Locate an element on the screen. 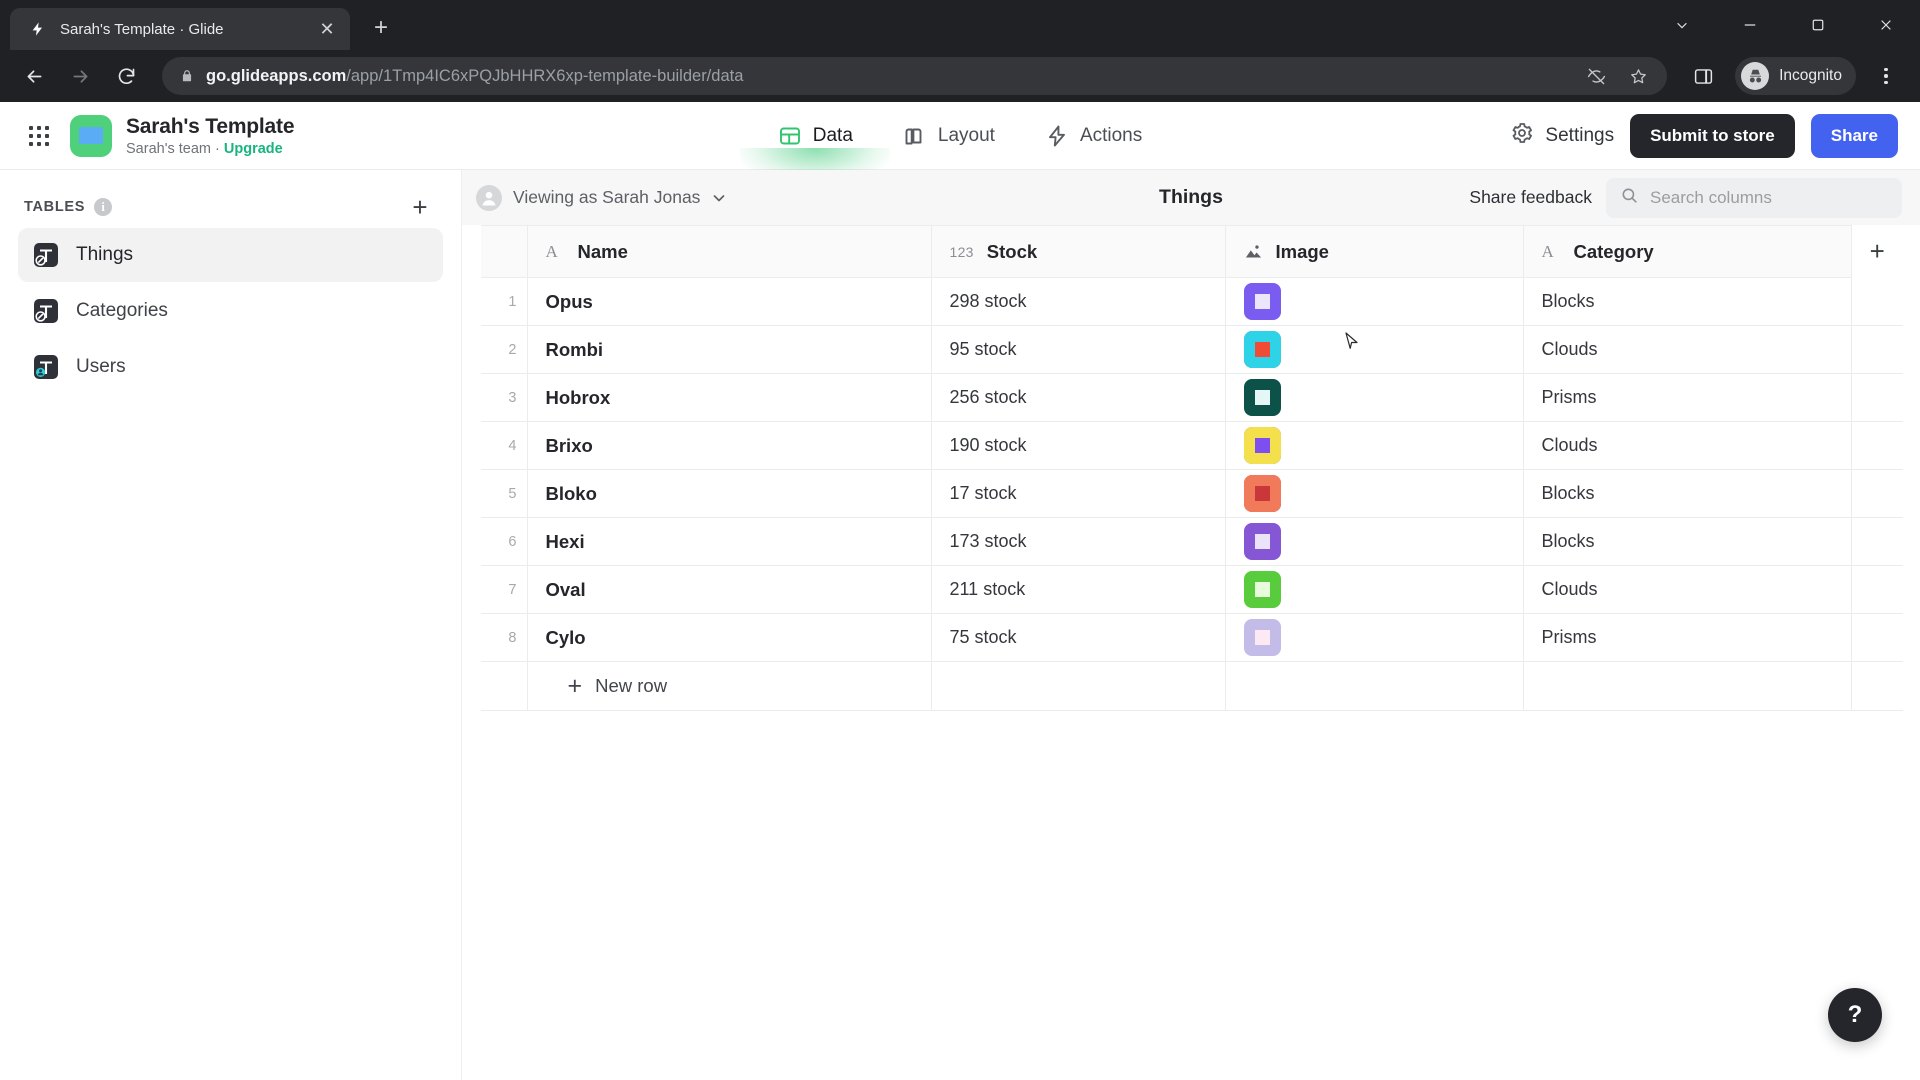 This screenshot has width=1920, height=1080. cell-stock: 256 stock is located at coordinates (1078, 397).